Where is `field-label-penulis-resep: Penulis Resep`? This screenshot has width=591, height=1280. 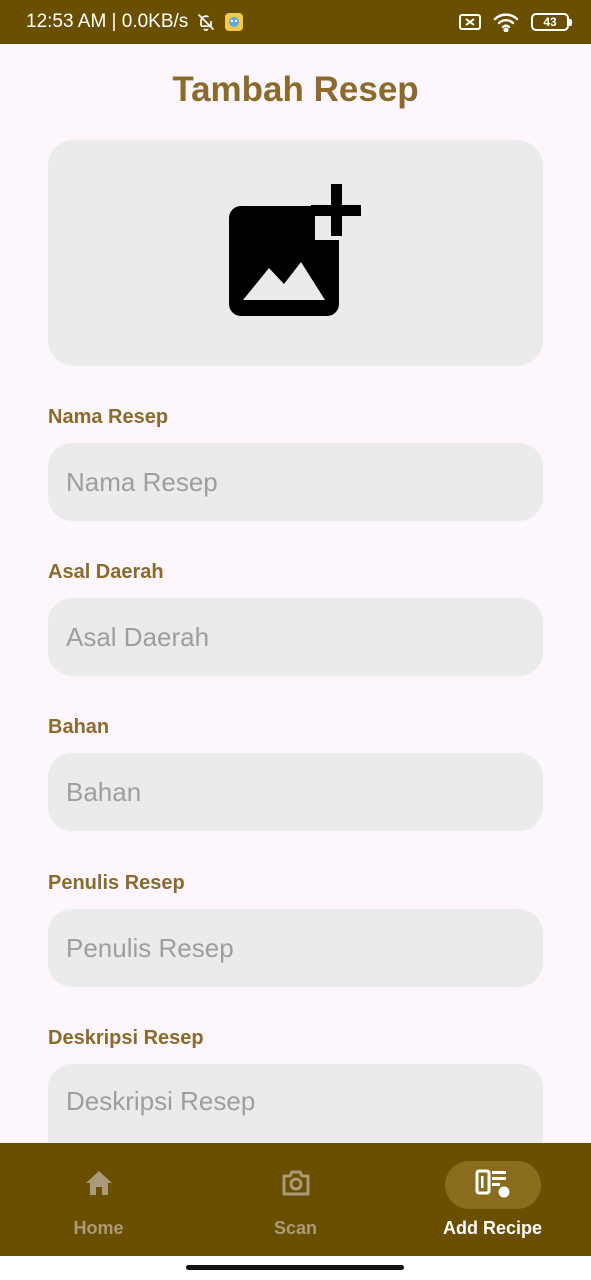 field-label-penulis-resep: Penulis Resep is located at coordinates (116, 883).